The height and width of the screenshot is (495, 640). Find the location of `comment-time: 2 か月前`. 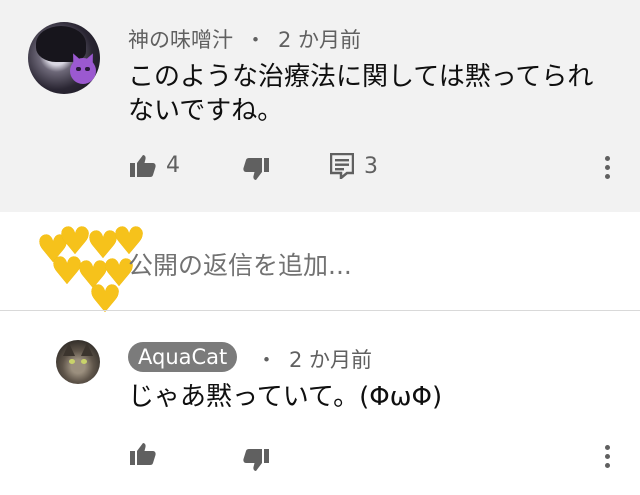

comment-time: 2 か月前 is located at coordinates (319, 40).